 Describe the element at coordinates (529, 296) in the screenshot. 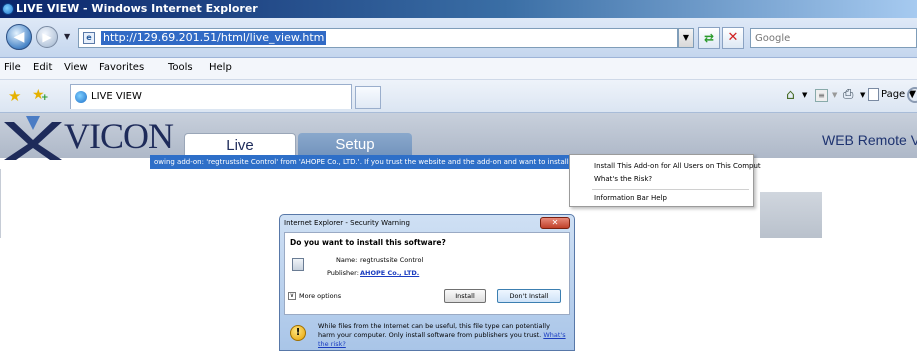

I see `dont-install-button: Don't Install` at that location.